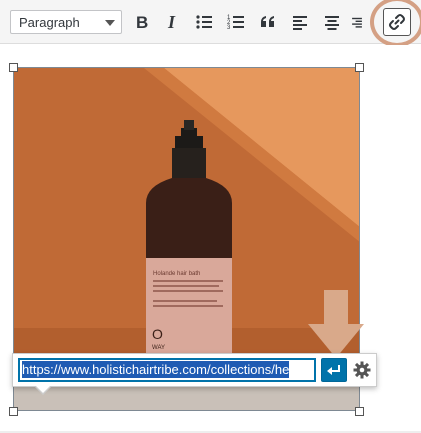  Describe the element at coordinates (359, 67) in the screenshot. I see `resize-handle-top-right` at that location.